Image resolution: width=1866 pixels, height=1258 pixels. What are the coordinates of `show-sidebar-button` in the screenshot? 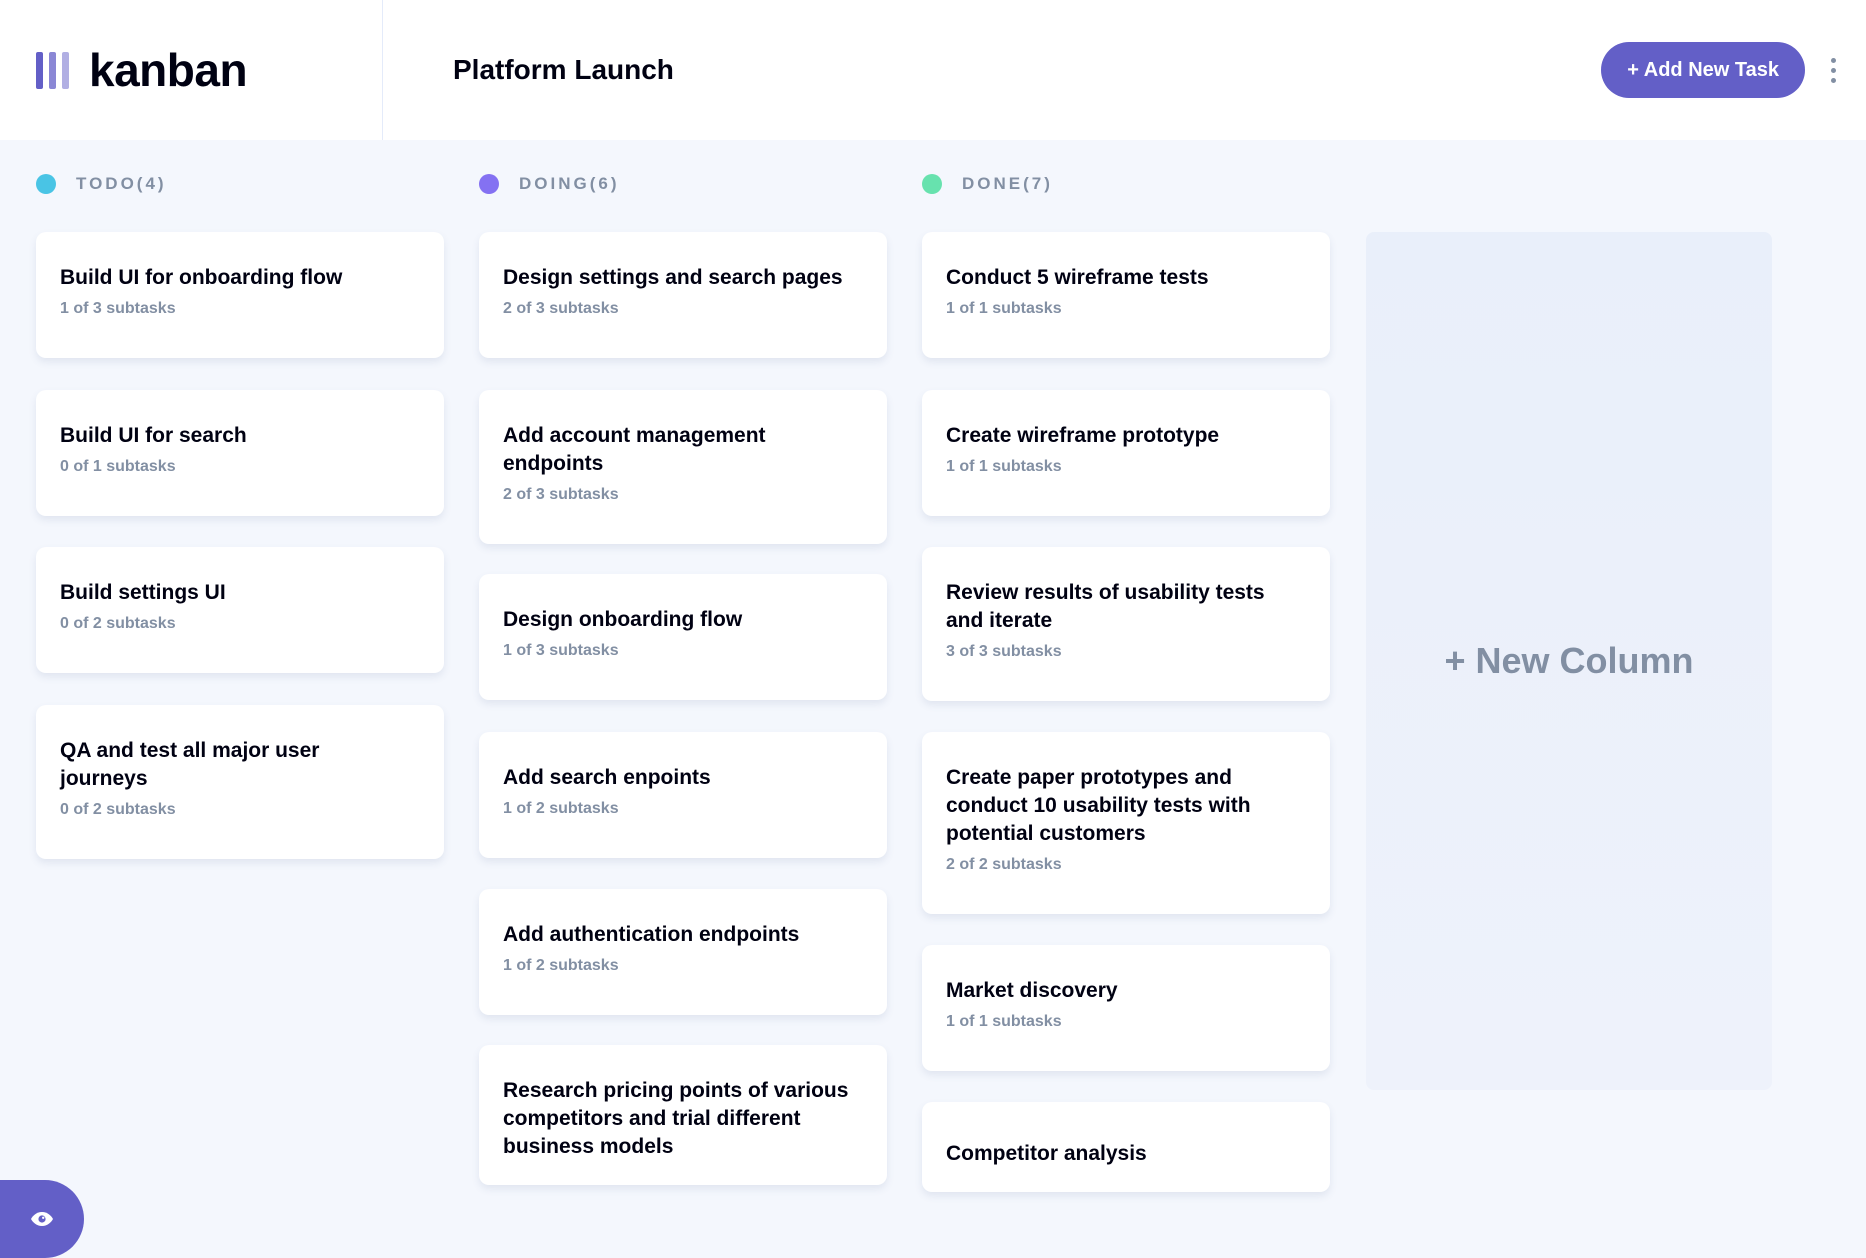 It's located at (42, 1219).